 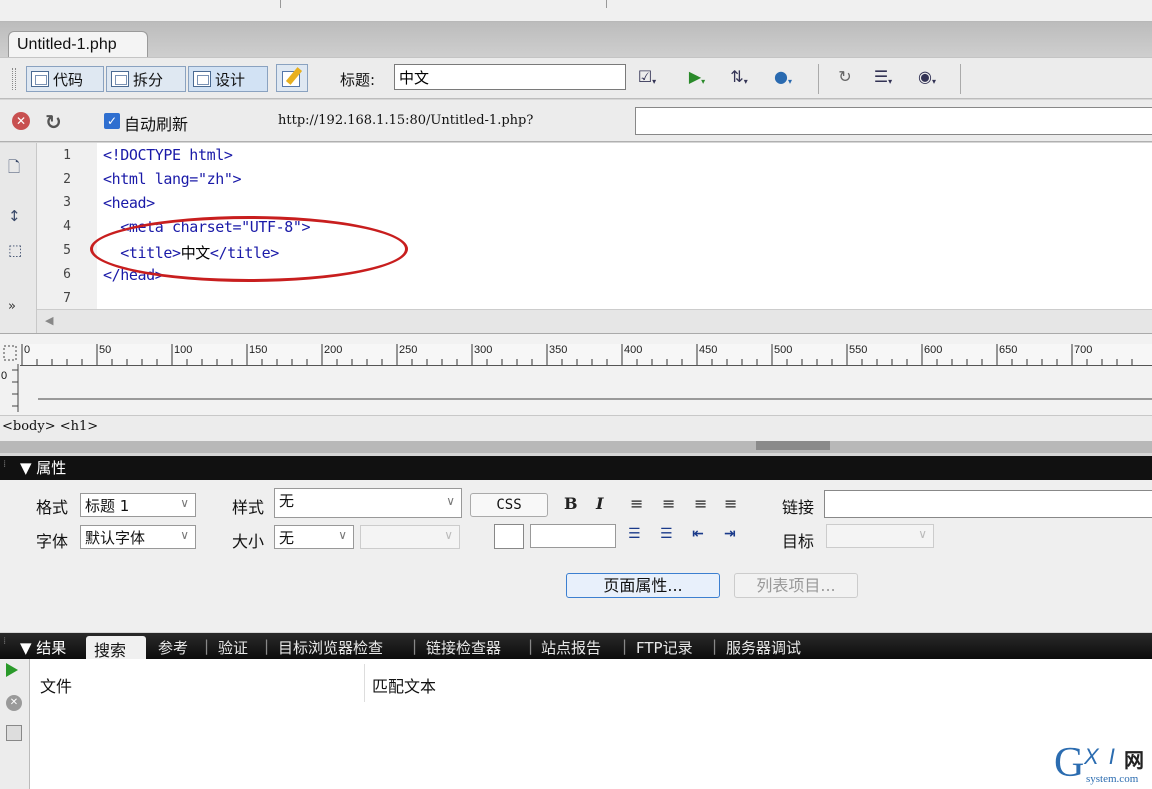 I want to click on column-divider, so click(x=364, y=683).